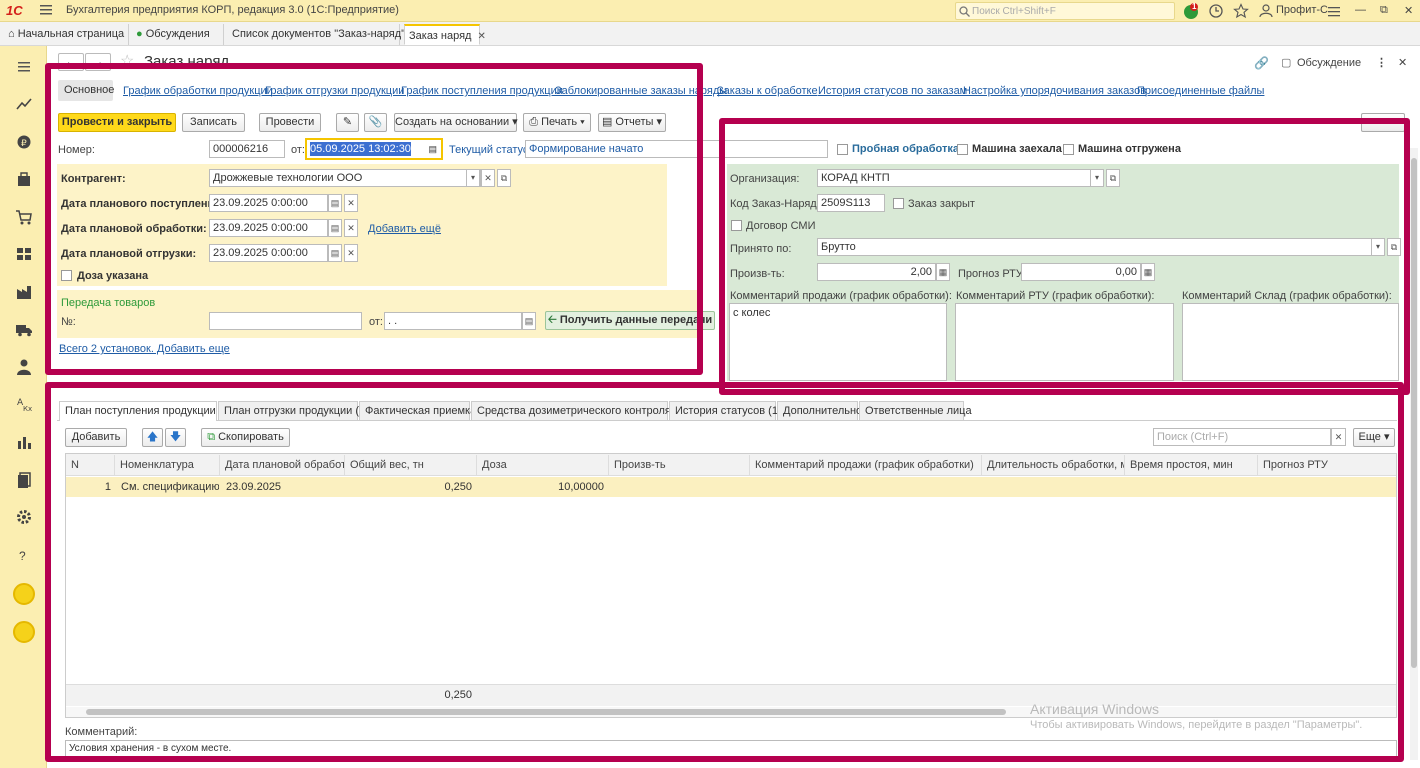 Image resolution: width=1420 pixels, height=768 pixels. What do you see at coordinates (1191, 10) in the screenshot?
I see `notification-icon: 1` at bounding box center [1191, 10].